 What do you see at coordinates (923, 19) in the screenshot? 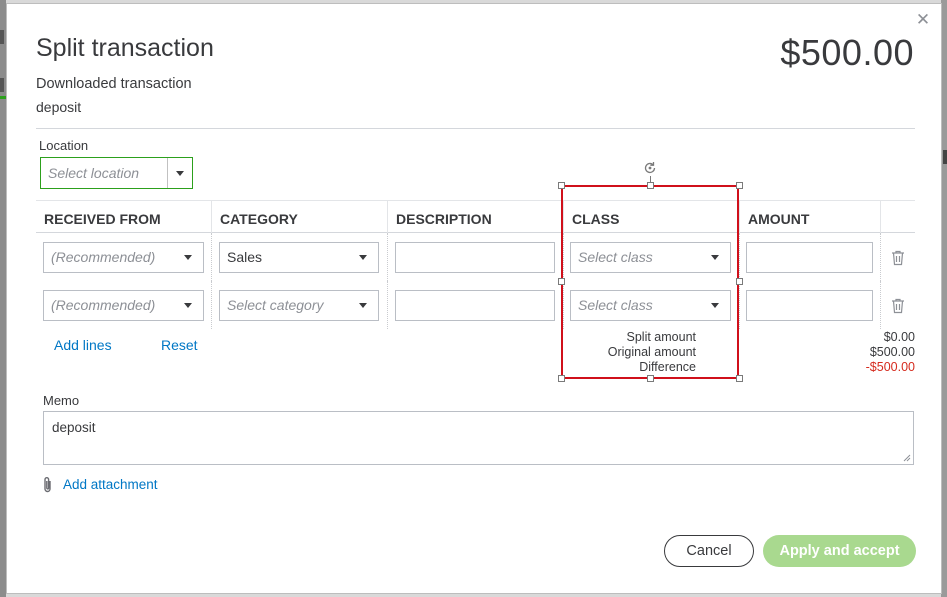
I see `close-icon: ✕` at bounding box center [923, 19].